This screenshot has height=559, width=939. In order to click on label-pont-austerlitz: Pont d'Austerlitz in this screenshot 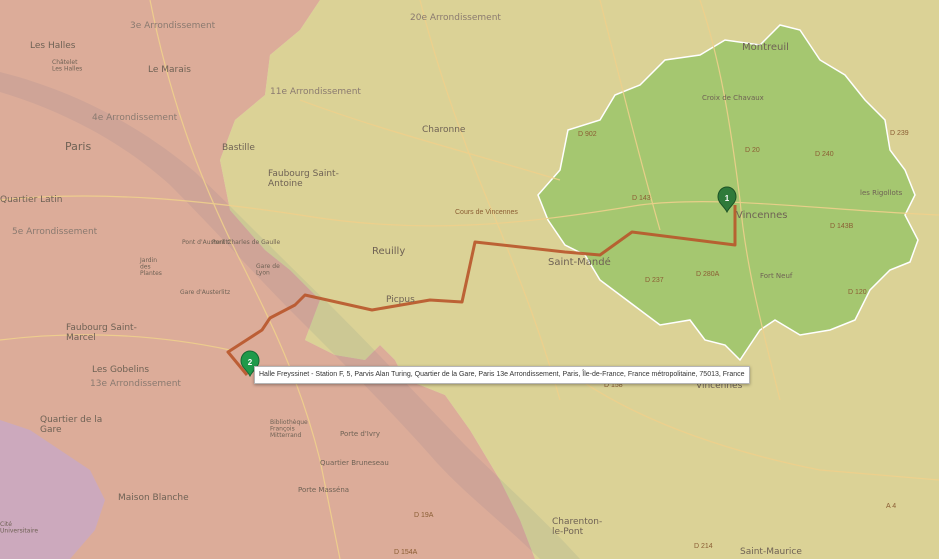, I will do `click(206, 242)`.